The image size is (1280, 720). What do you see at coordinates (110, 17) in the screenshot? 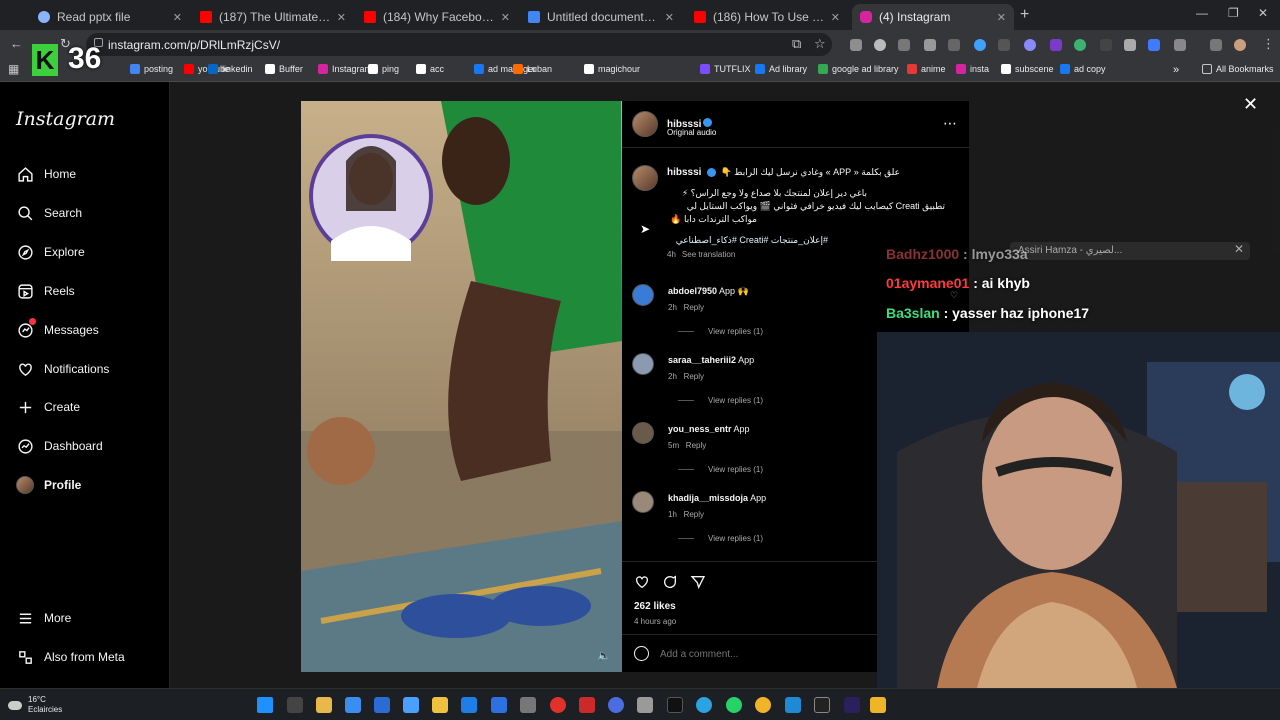
I see `browser-tab: Read pptx file ✕` at bounding box center [110, 17].